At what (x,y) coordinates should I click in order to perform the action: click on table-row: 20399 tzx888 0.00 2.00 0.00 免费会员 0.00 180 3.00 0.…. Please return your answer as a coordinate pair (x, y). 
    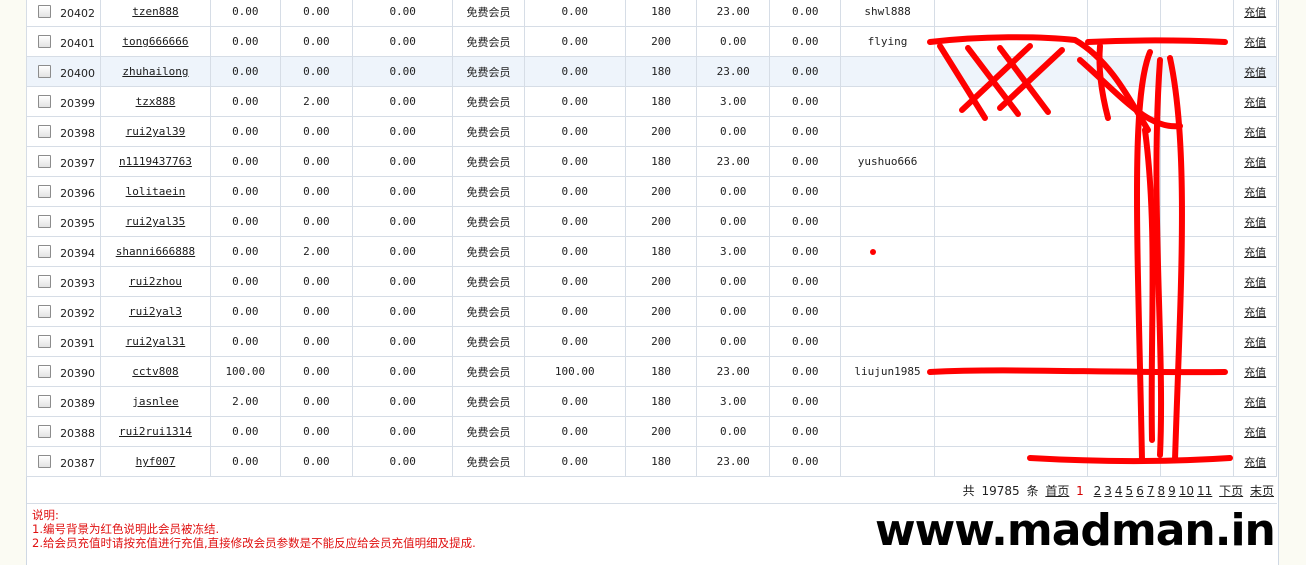
    Looking at the image, I should click on (651, 101).